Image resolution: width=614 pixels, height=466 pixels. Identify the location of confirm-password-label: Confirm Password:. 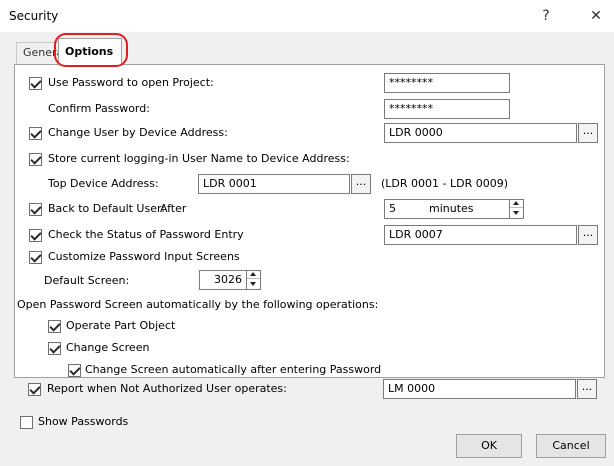
(99, 108).